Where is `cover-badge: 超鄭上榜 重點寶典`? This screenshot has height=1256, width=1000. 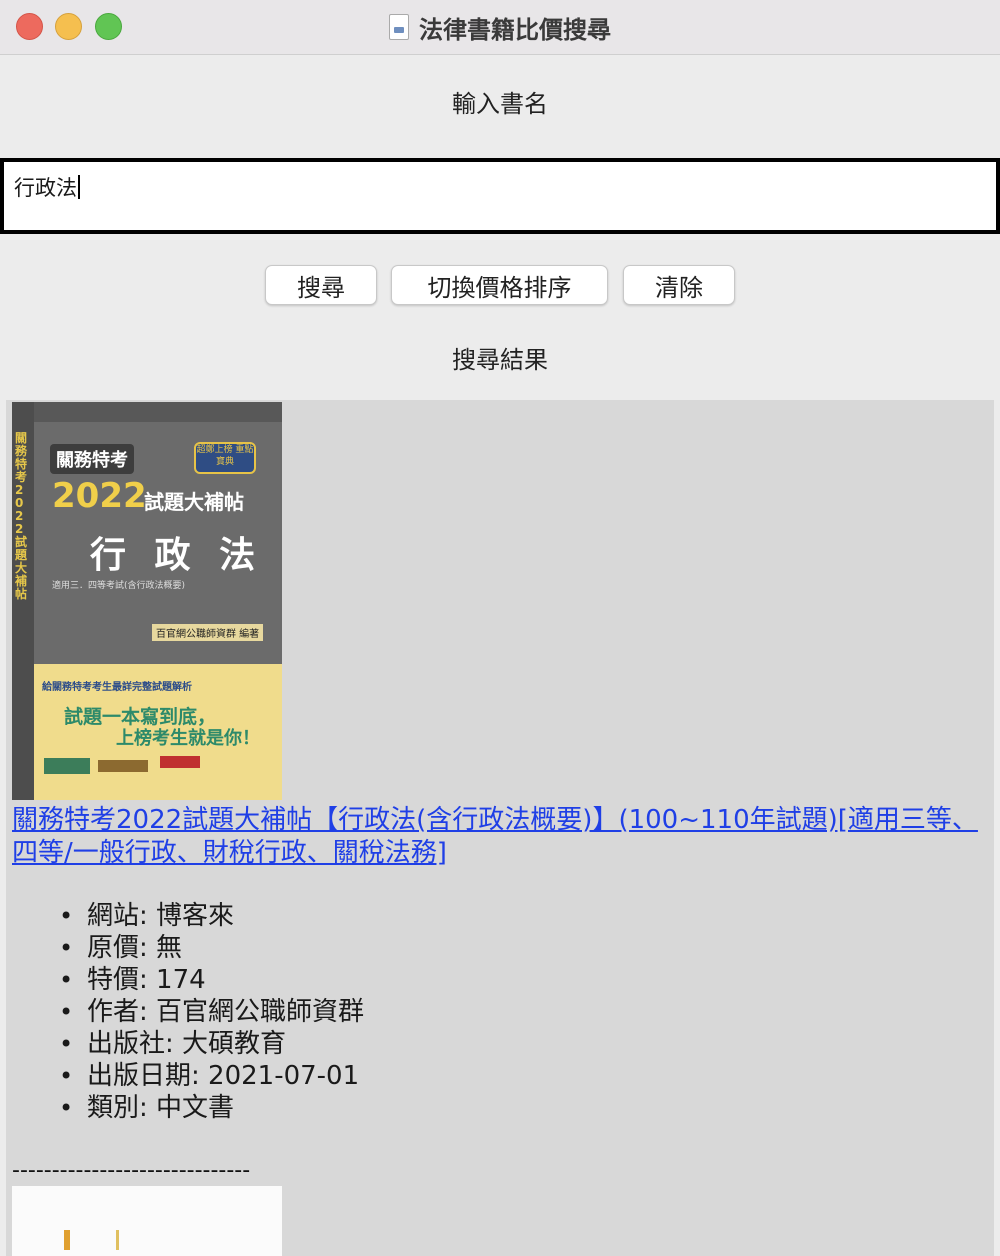
cover-badge: 超鄭上榜 重點寶典 is located at coordinates (225, 458).